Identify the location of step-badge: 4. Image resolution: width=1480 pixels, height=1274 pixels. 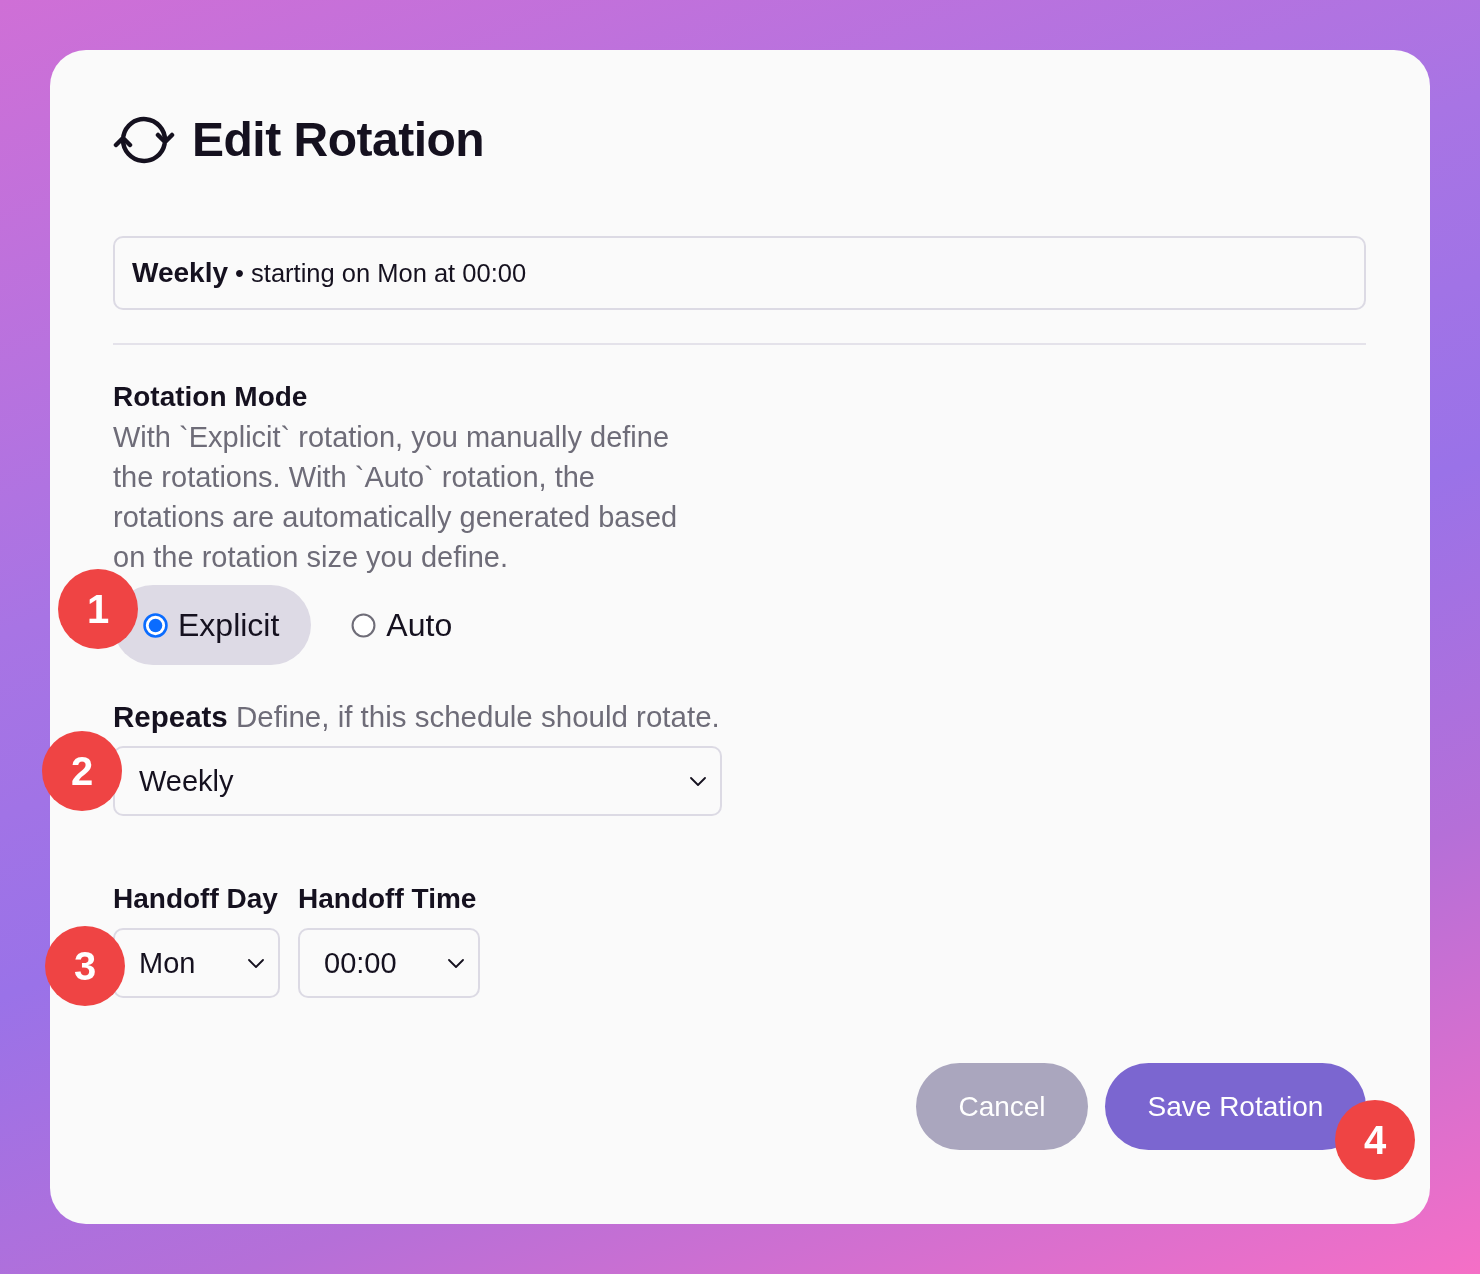
(1375, 1140).